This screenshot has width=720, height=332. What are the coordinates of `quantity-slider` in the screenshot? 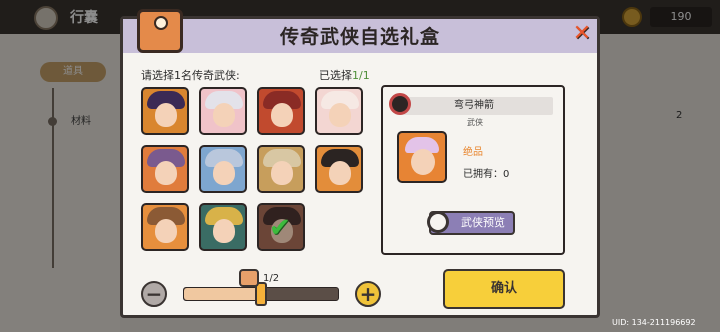 It's located at (261, 294).